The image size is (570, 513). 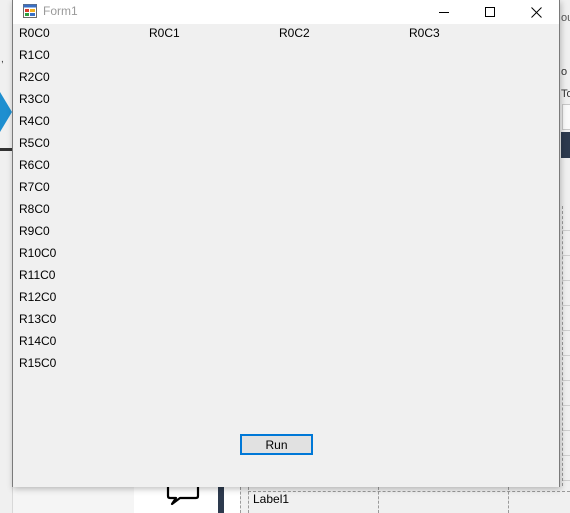 I want to click on background-right-text: ou, so click(x=565, y=18).